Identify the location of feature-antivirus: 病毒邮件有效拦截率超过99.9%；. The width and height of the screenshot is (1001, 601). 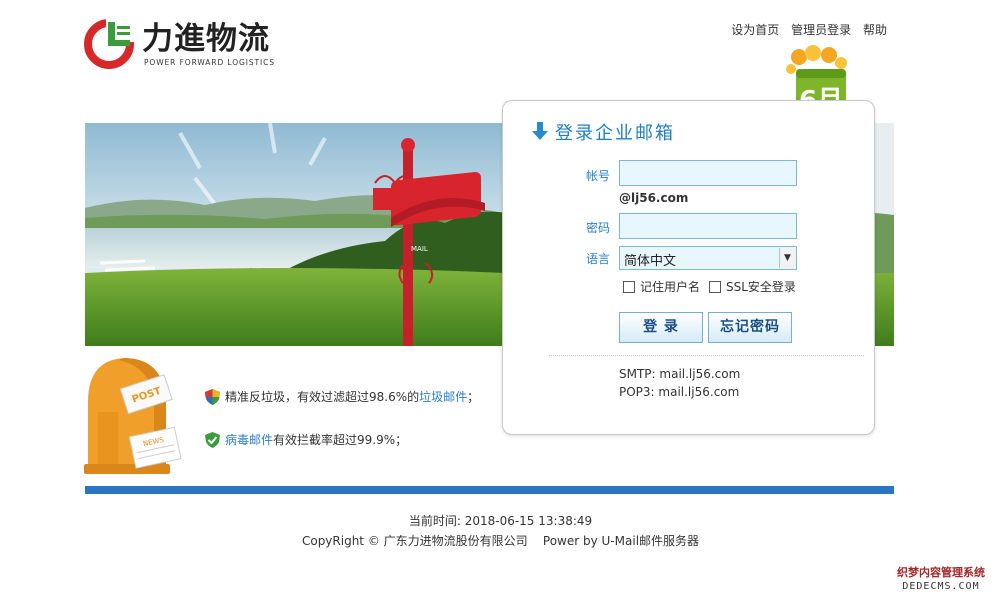
(306, 439).